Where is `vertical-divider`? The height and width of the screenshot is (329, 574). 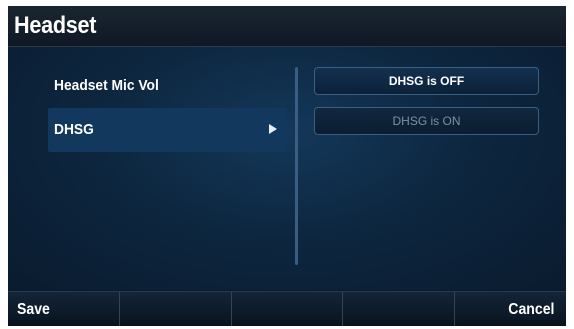
vertical-divider is located at coordinates (296, 166).